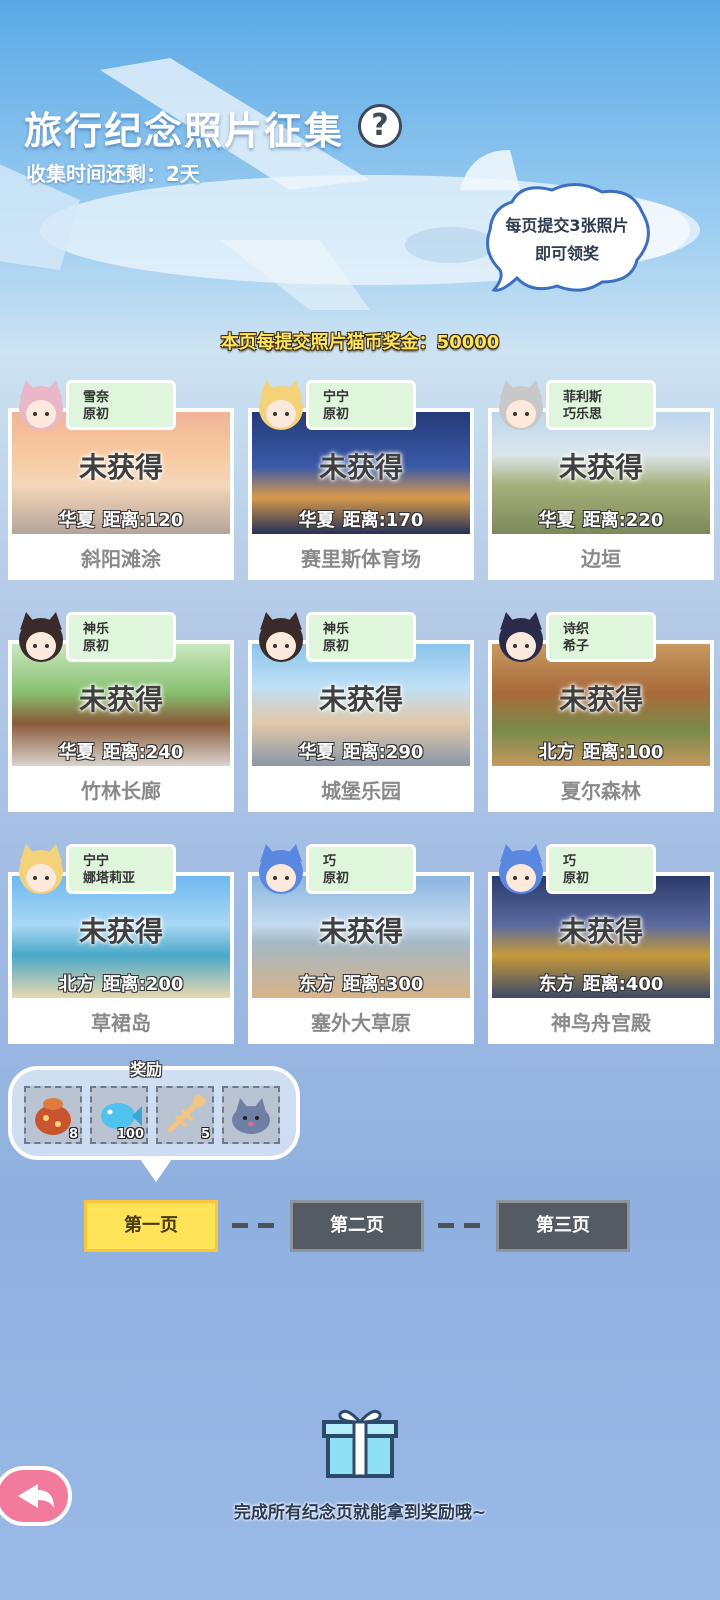 The width and height of the screenshot is (720, 1600). I want to click on photo-card: 未获得华夏 距离:240 竹林长廊 神乐原初, so click(121, 710).